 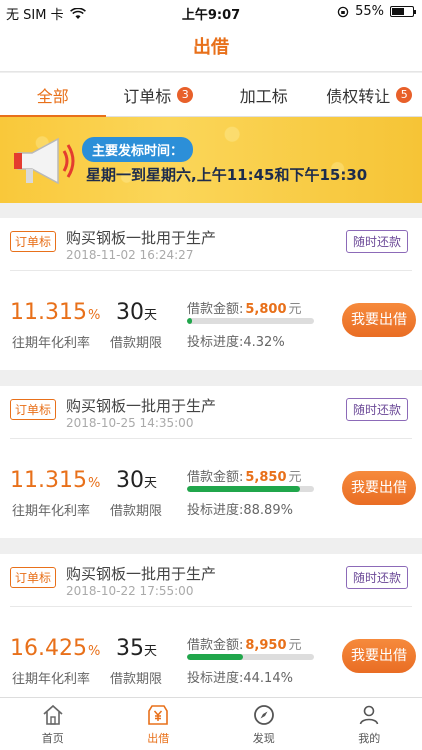 What do you see at coordinates (240, 510) in the screenshot?
I see `progress-text: 投标进度:88.89%` at bounding box center [240, 510].